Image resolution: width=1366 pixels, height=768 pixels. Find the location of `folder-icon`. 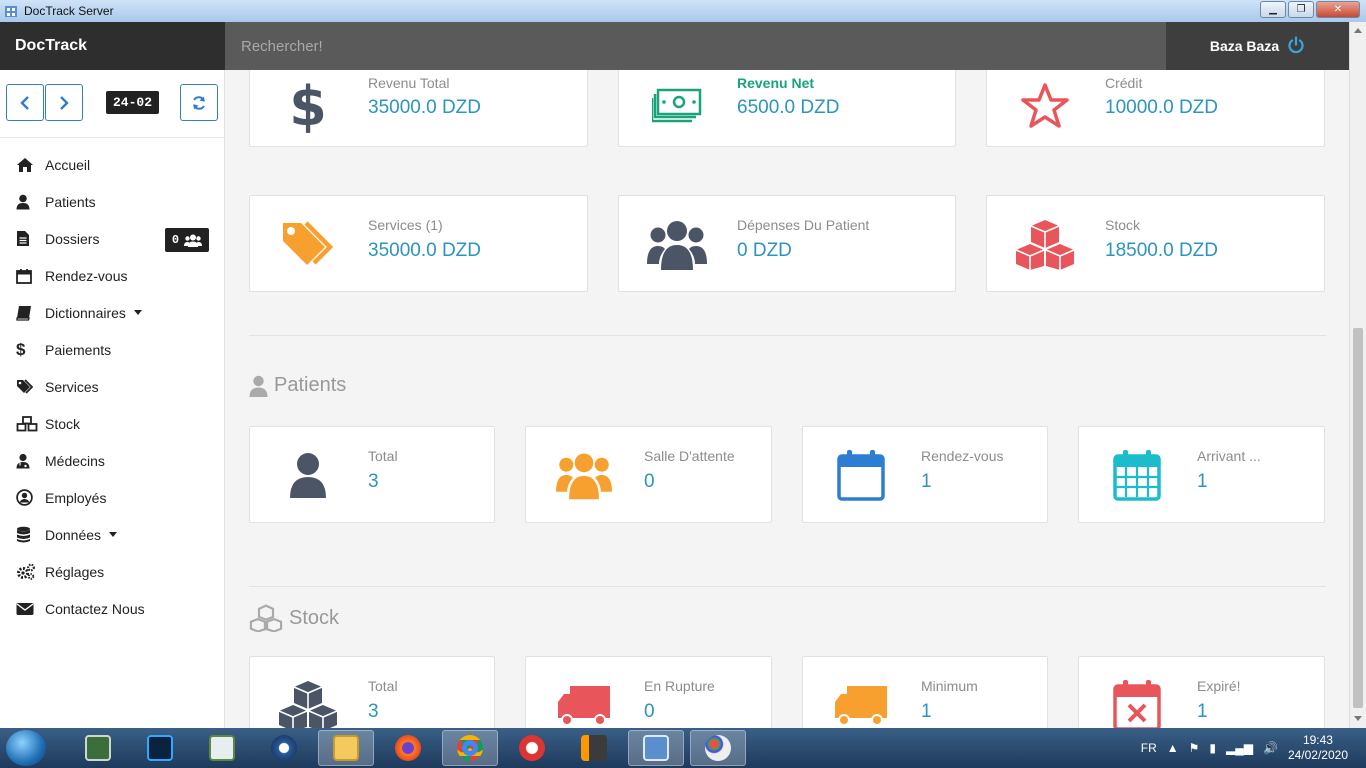

folder-icon is located at coordinates (346, 748).